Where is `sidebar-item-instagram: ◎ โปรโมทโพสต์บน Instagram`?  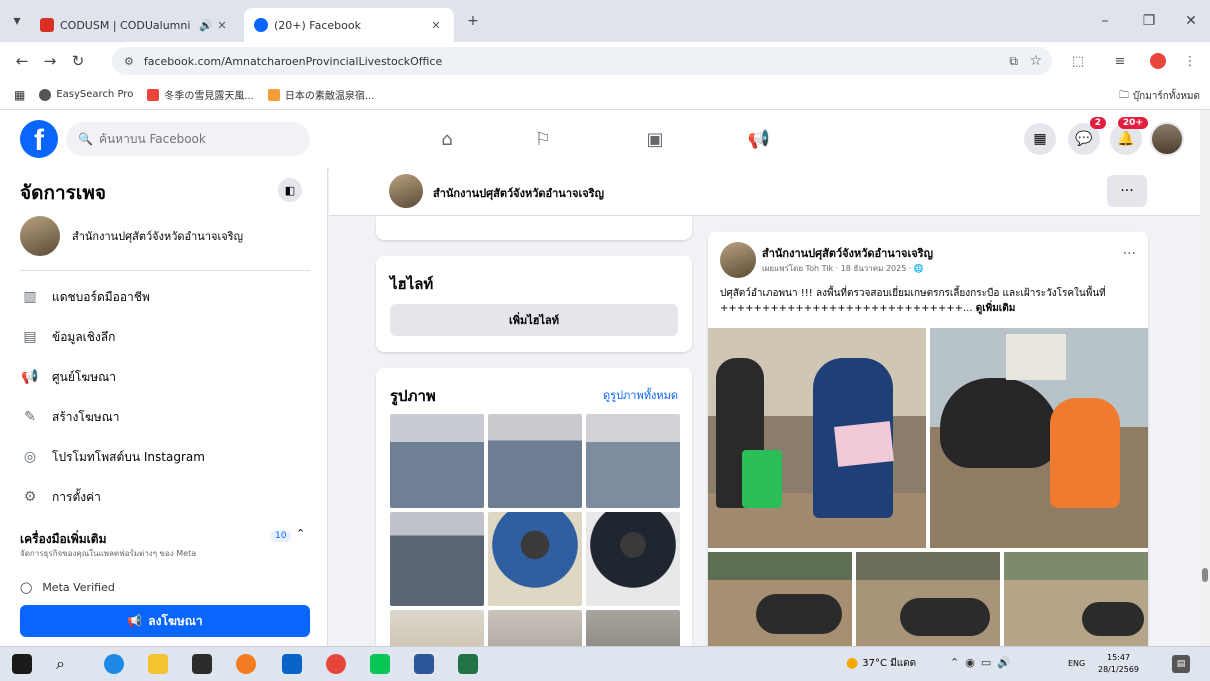
sidebar-item-instagram: ◎ โปรโมทโพสต์บน Instagram is located at coordinates (112, 457).